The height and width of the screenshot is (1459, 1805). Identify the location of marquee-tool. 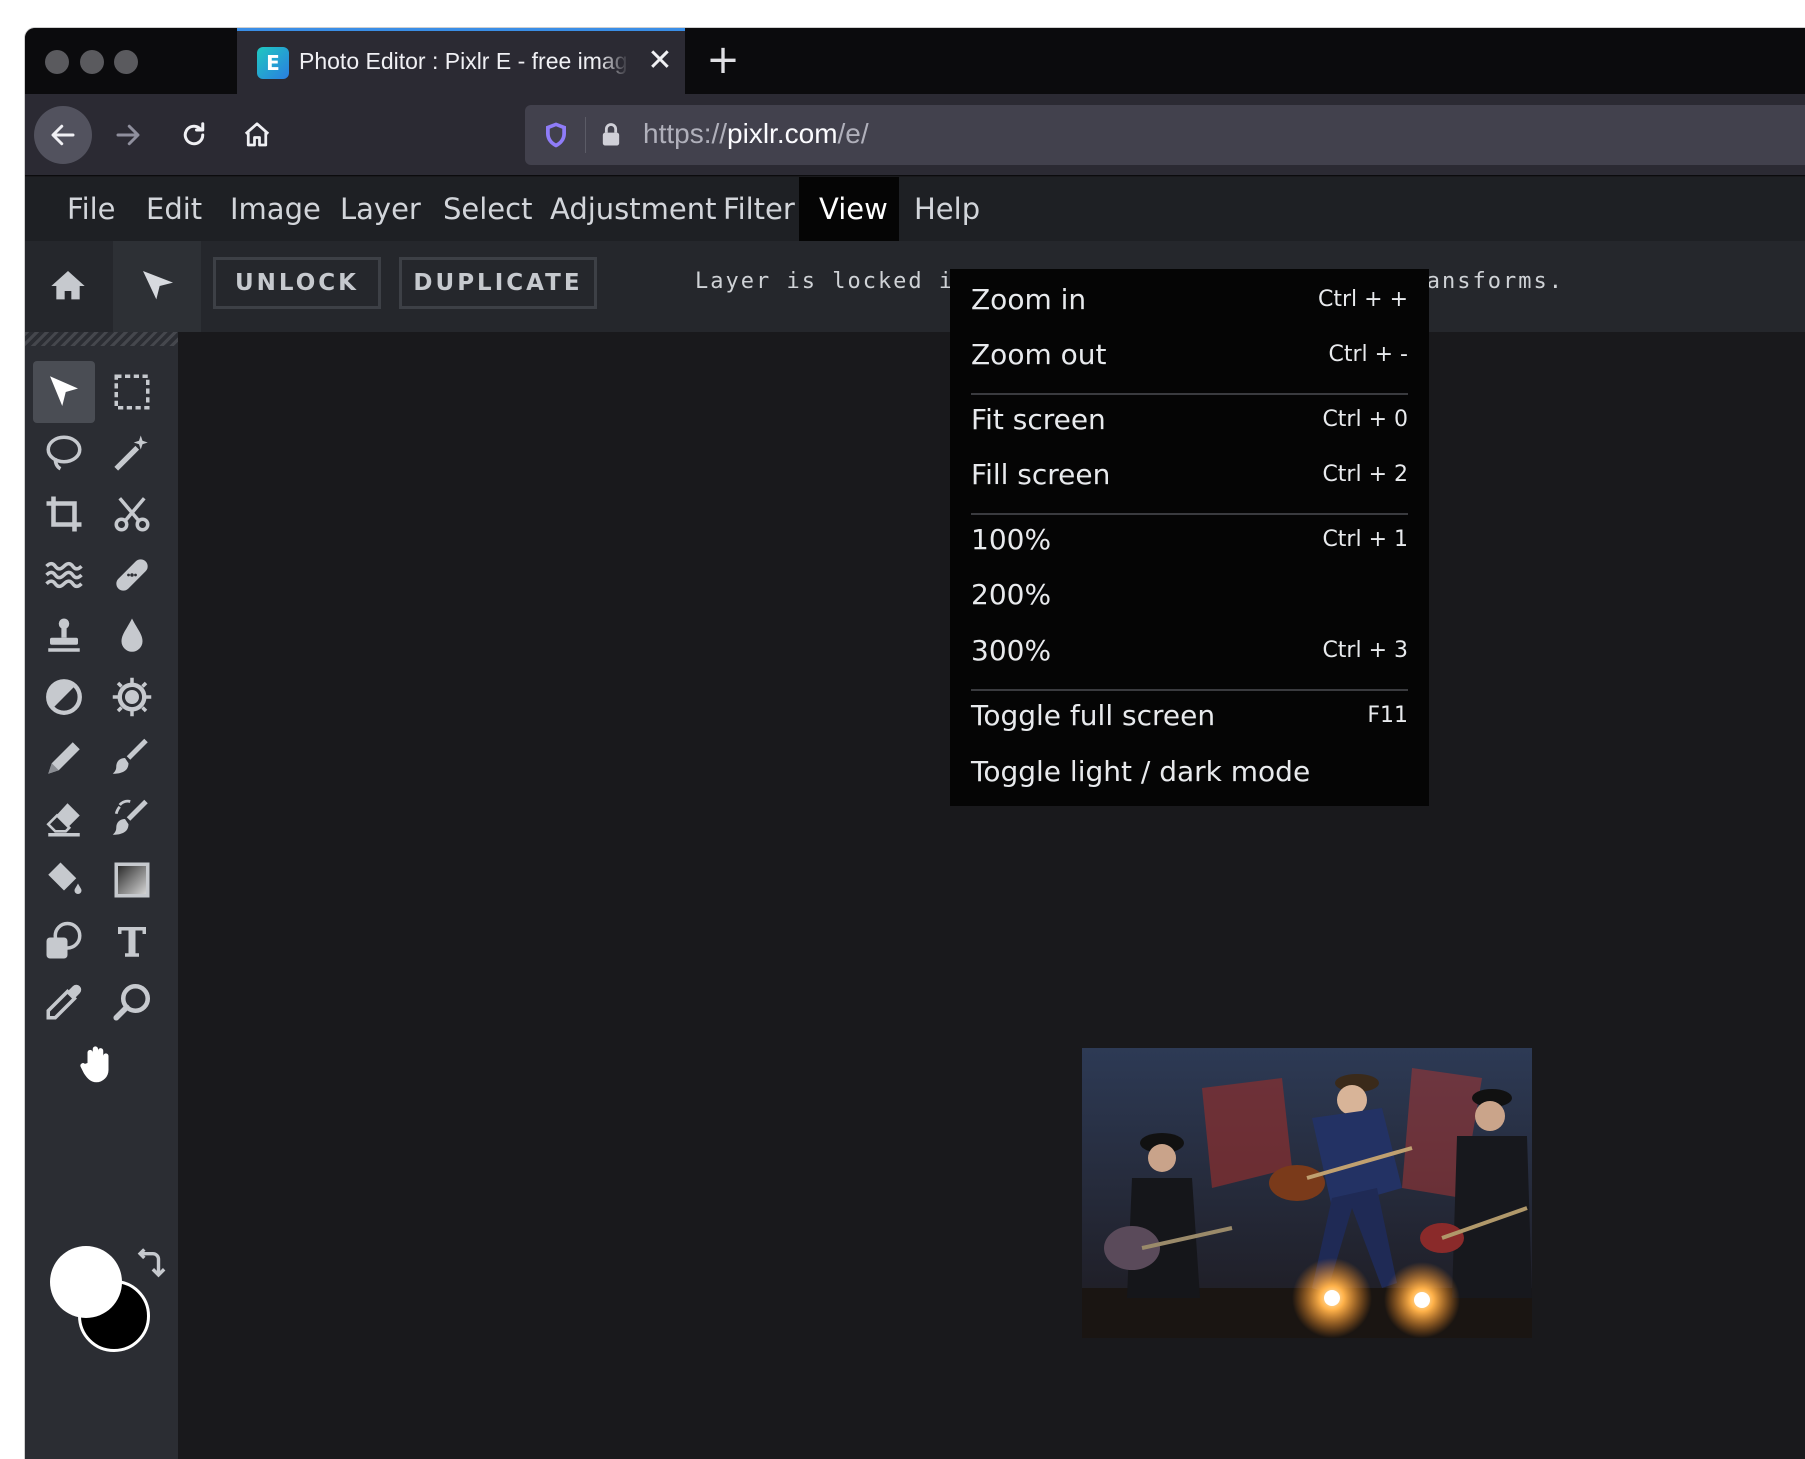
(132, 392).